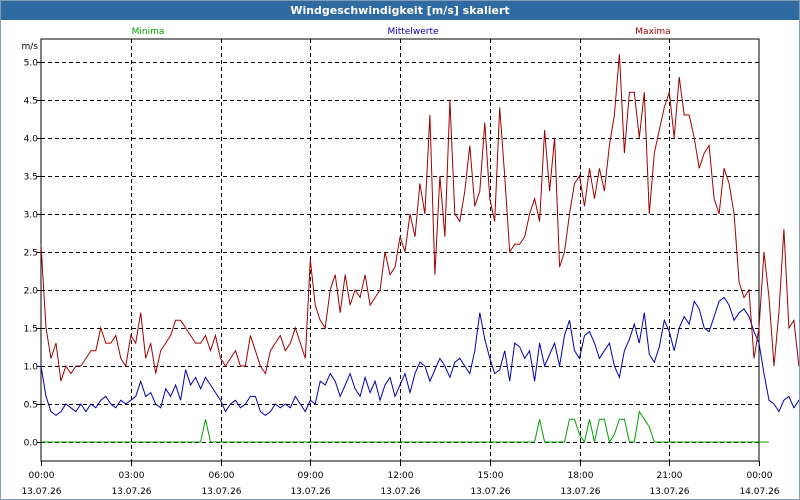  Describe the element at coordinates (30, 47) in the screenshot. I see `y-axis-label: m/s` at that location.